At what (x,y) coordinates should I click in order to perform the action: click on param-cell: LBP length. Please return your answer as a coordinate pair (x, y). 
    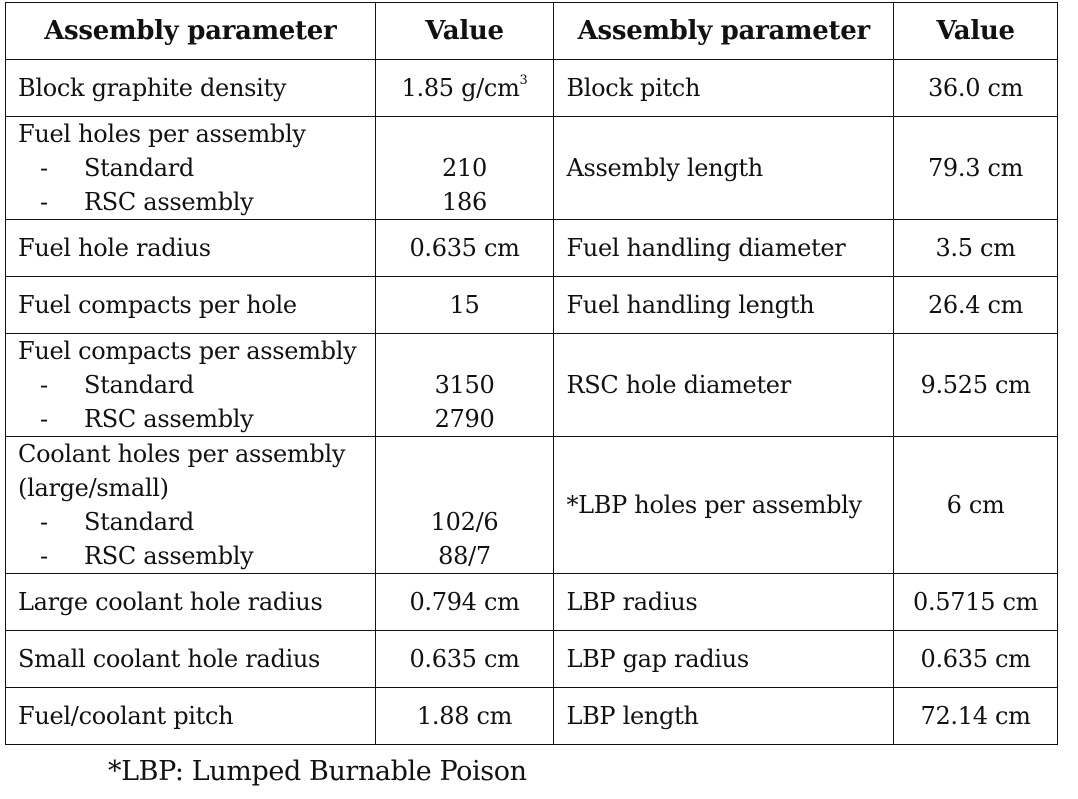
    Looking at the image, I should click on (724, 716).